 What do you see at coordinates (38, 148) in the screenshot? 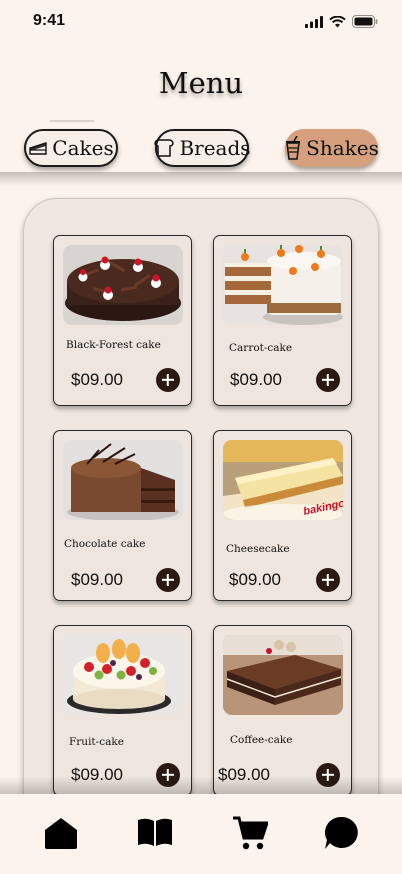
I see `cake-icon` at bounding box center [38, 148].